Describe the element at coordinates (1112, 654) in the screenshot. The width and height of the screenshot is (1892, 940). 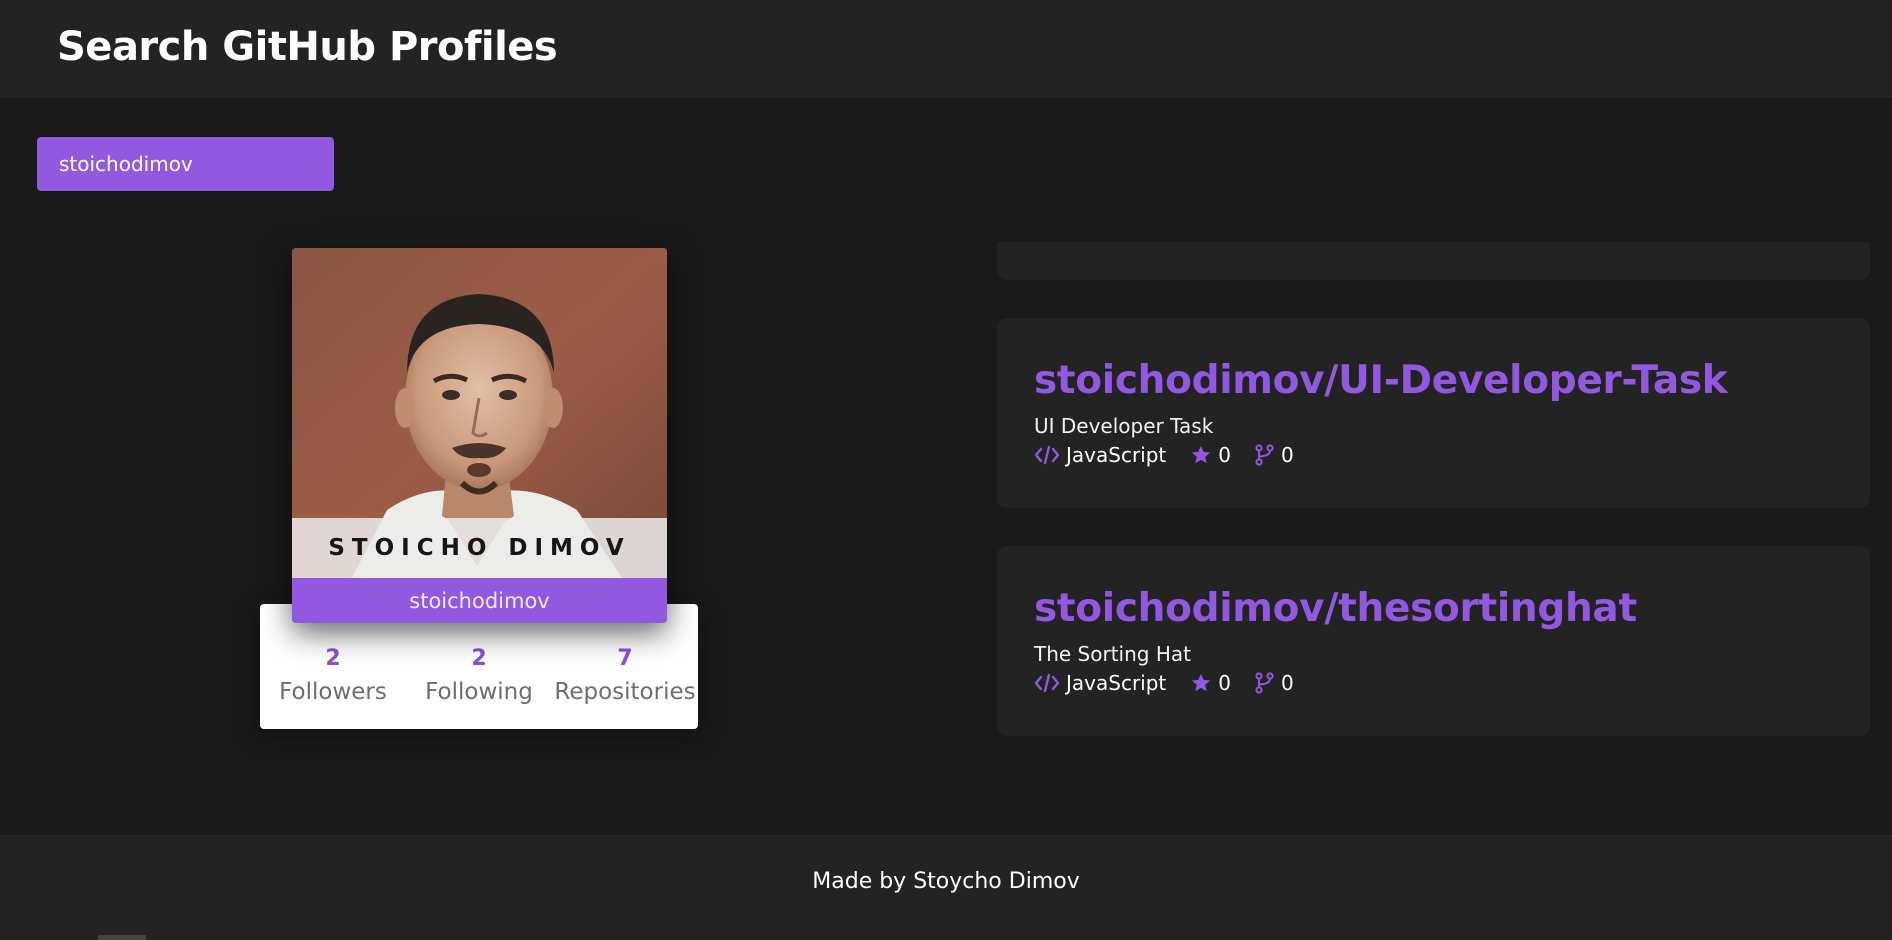
I see `repo-description: The Sorting Hat` at that location.